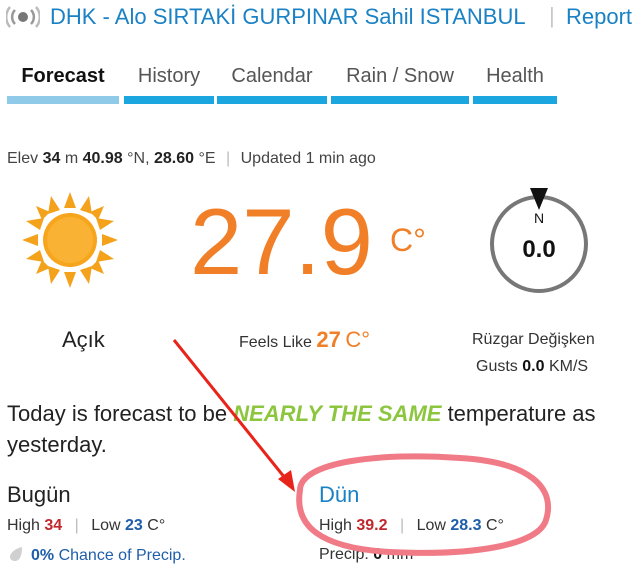 The width and height of the screenshot is (635, 570). Describe the element at coordinates (23, 158) in the screenshot. I see `elev-label: Elev` at that location.